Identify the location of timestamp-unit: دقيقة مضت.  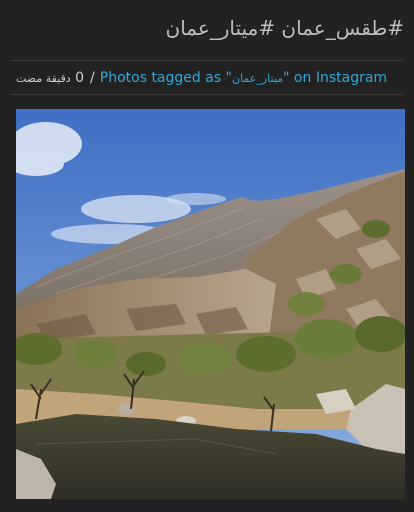
(43, 78).